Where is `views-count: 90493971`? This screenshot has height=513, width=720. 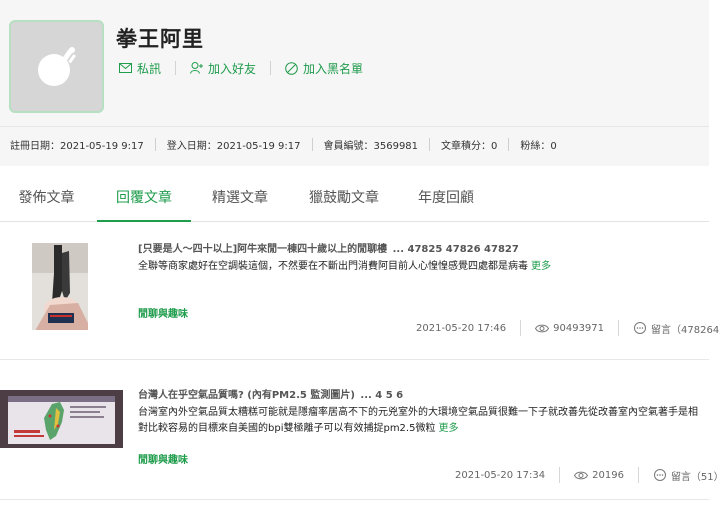
views-count: 90493971 is located at coordinates (569, 328).